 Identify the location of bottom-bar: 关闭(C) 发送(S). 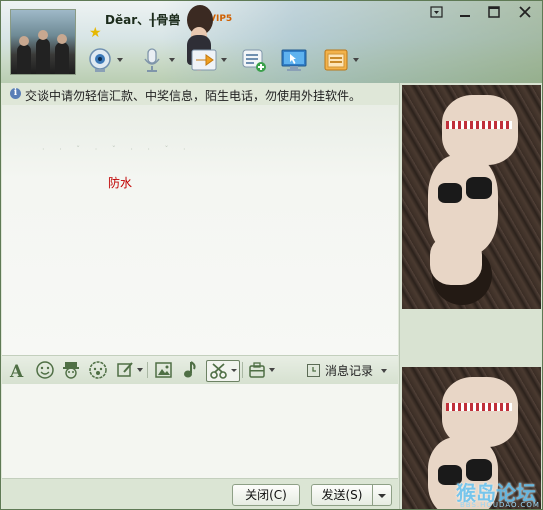
(200, 493).